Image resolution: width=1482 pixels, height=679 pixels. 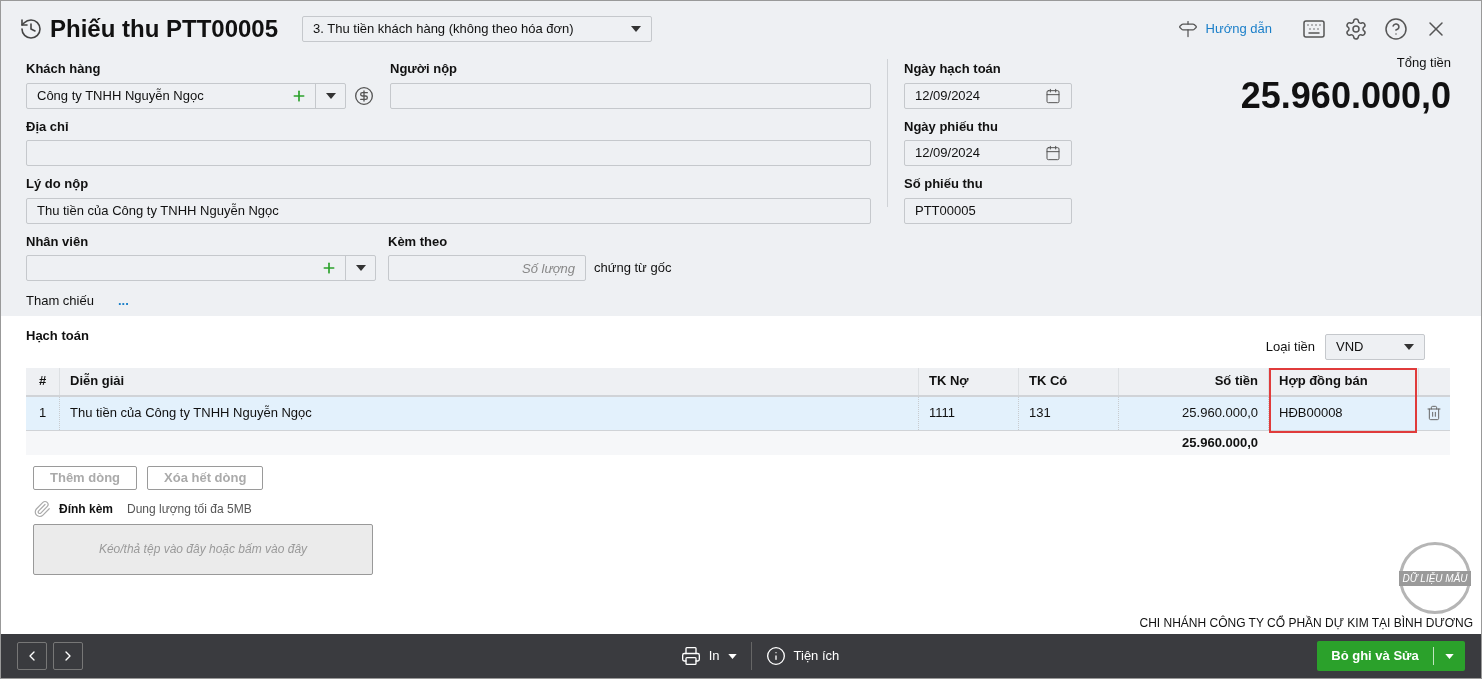 I want to click on column-header: Hợp đồng bán, so click(x=1323, y=381).